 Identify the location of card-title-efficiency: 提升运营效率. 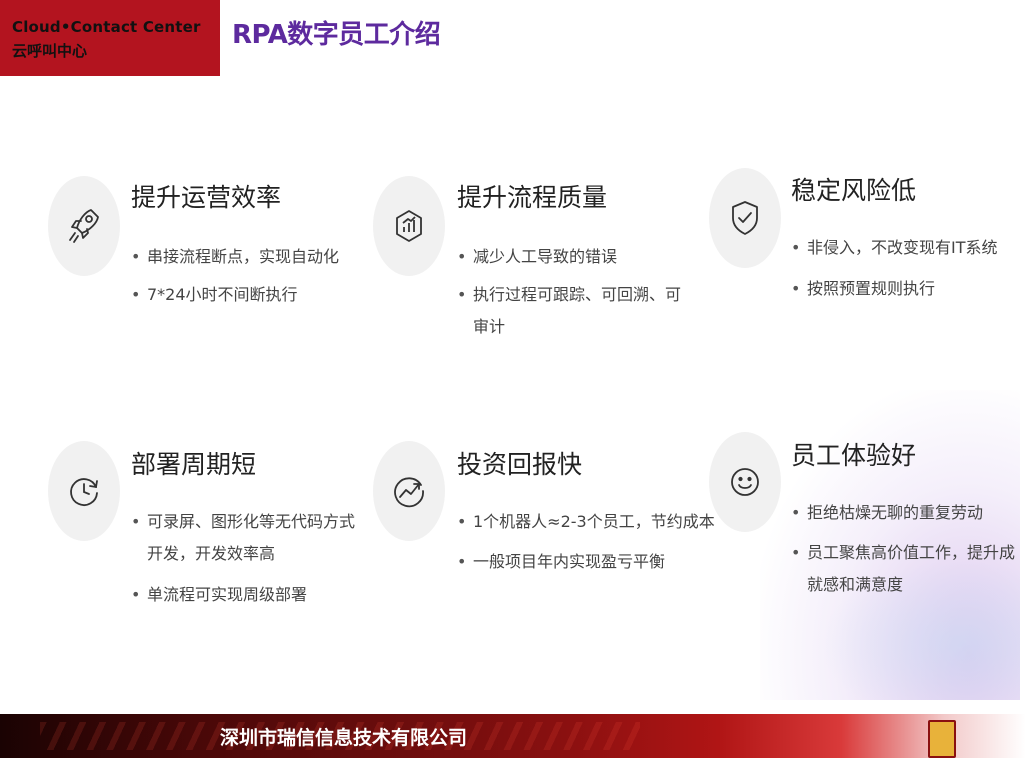
(206, 197).